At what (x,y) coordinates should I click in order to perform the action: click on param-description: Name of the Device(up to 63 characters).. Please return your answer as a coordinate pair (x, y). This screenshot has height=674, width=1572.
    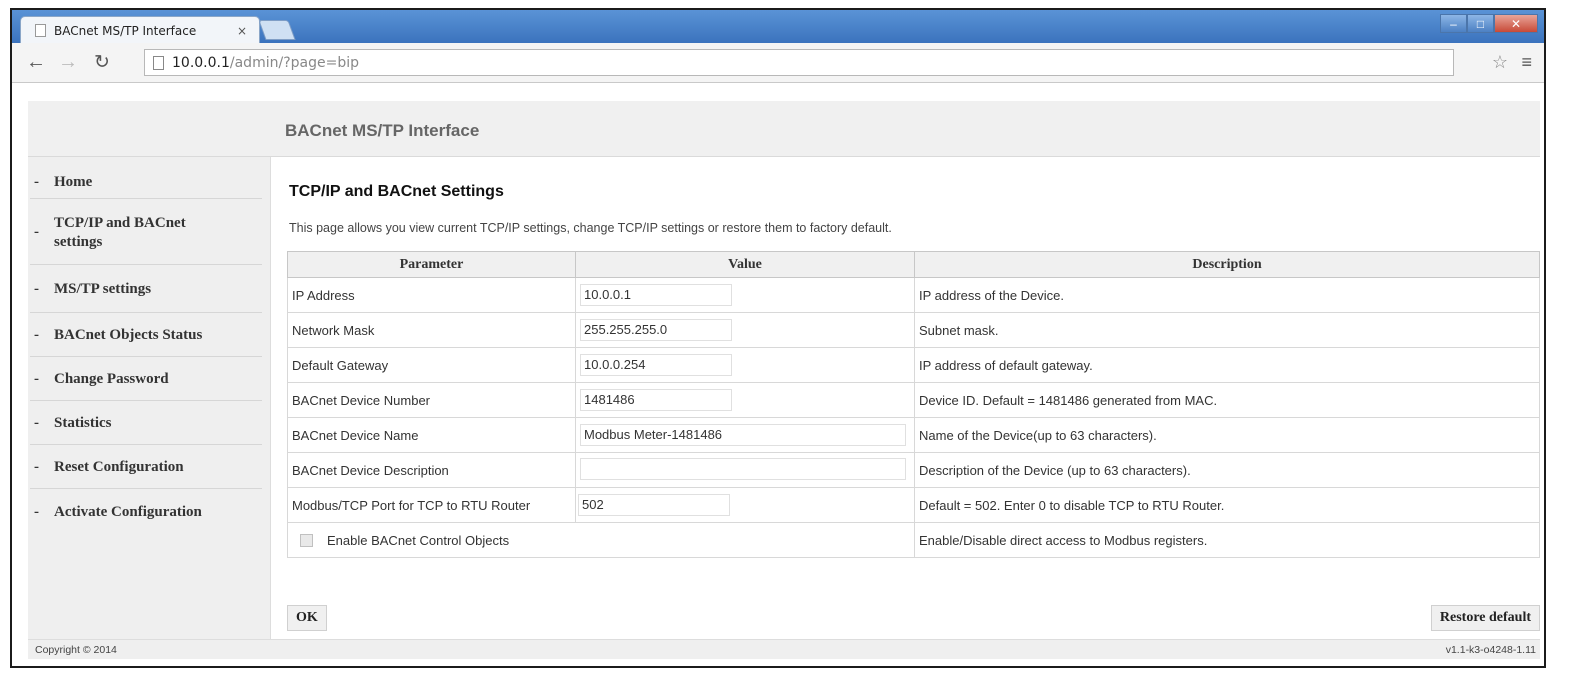
    Looking at the image, I should click on (1227, 435).